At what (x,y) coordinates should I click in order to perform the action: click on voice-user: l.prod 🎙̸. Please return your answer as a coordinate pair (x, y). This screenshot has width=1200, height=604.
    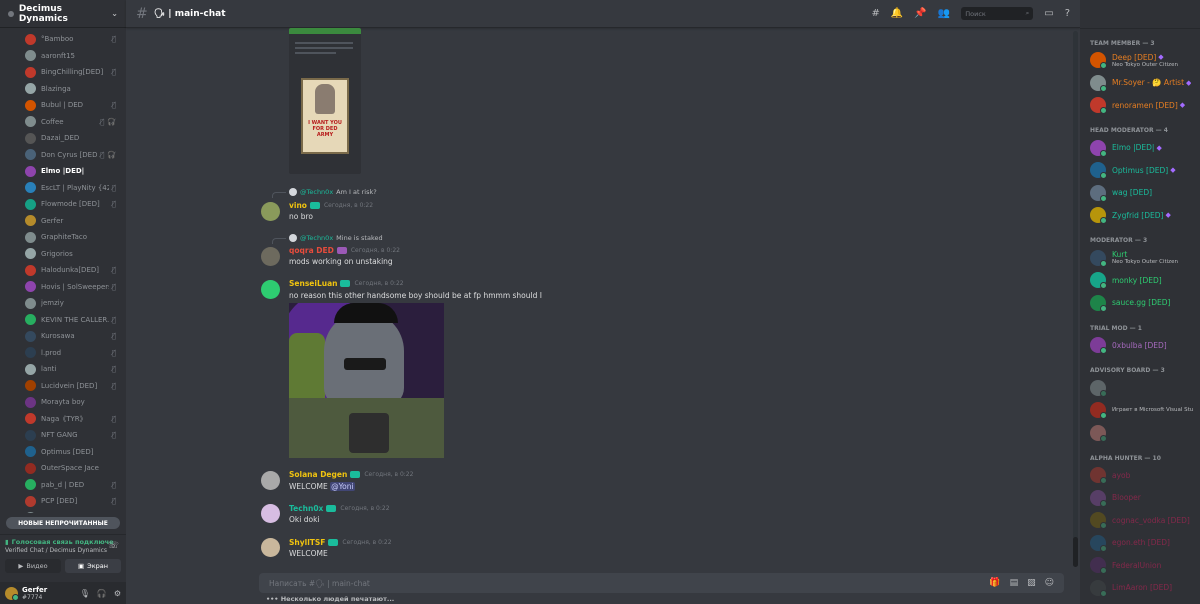
    Looking at the image, I should click on (63, 353).